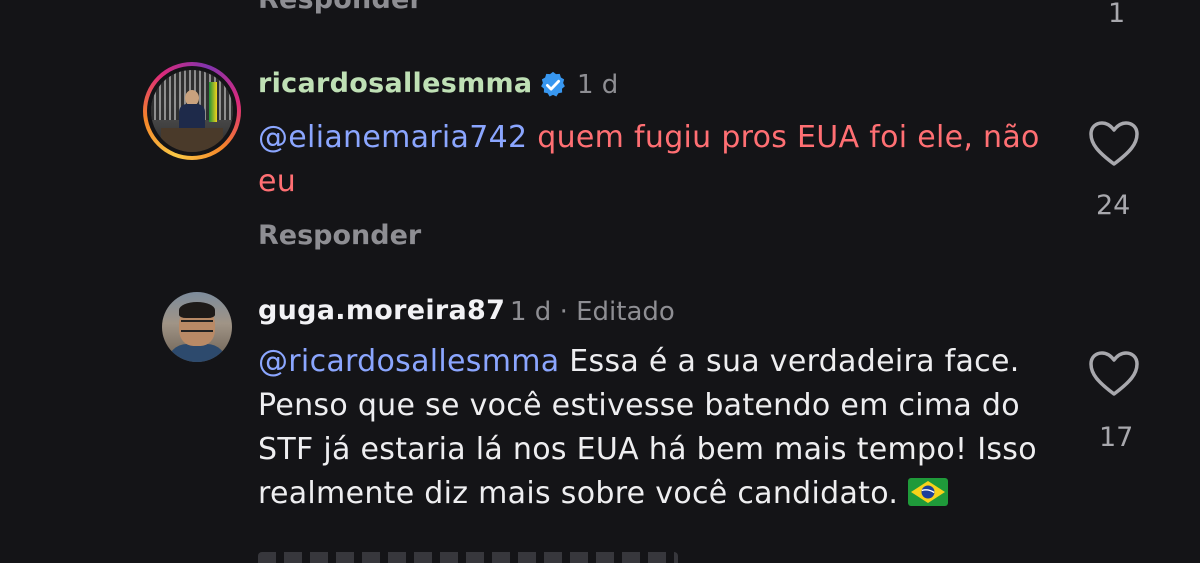 This screenshot has width=1200, height=563. I want to click on comment-username: ricardosallesmma, so click(395, 83).